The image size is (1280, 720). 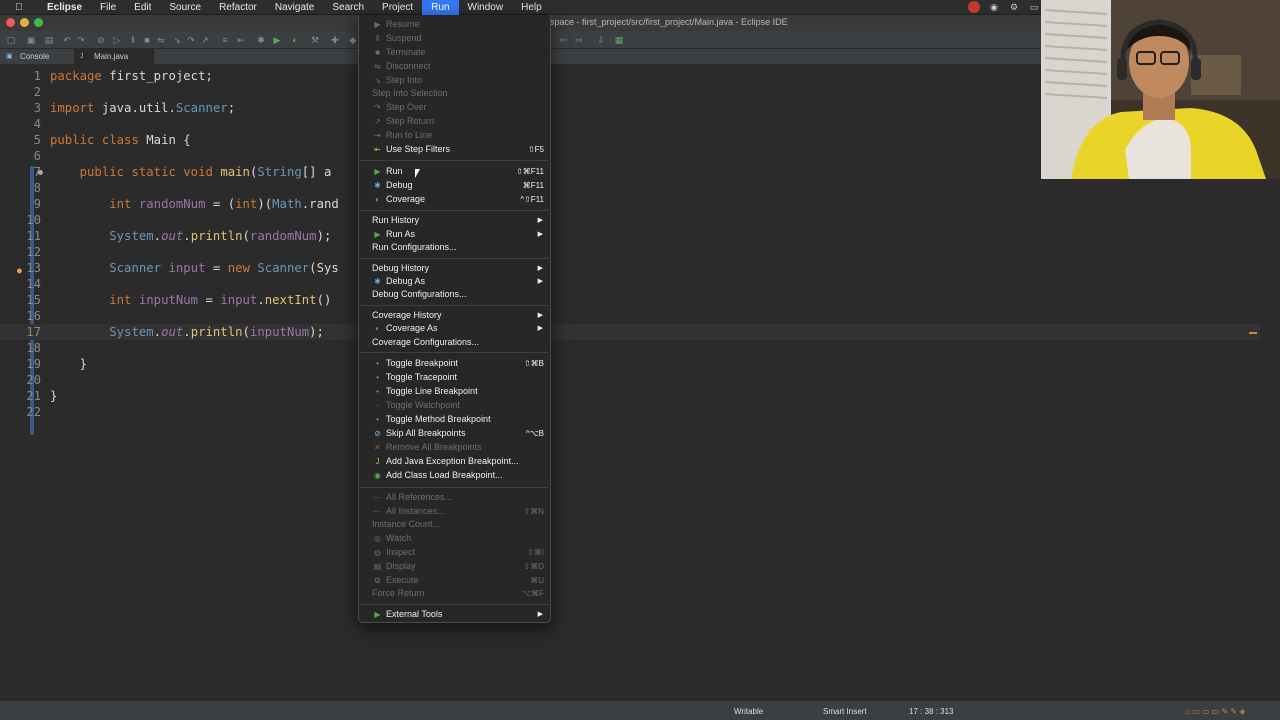 I want to click on line-number: 7, so click(x=20, y=172).